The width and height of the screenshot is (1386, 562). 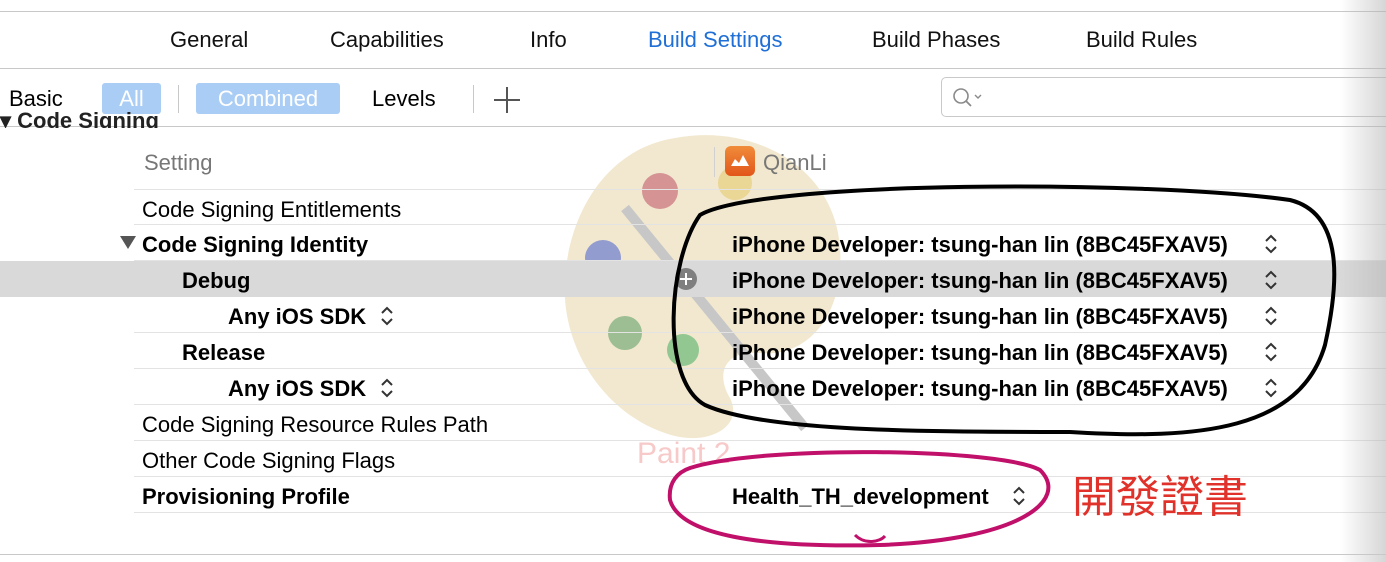 What do you see at coordinates (1160, 497) in the screenshot?
I see `annotation-text: 開發證書` at bounding box center [1160, 497].